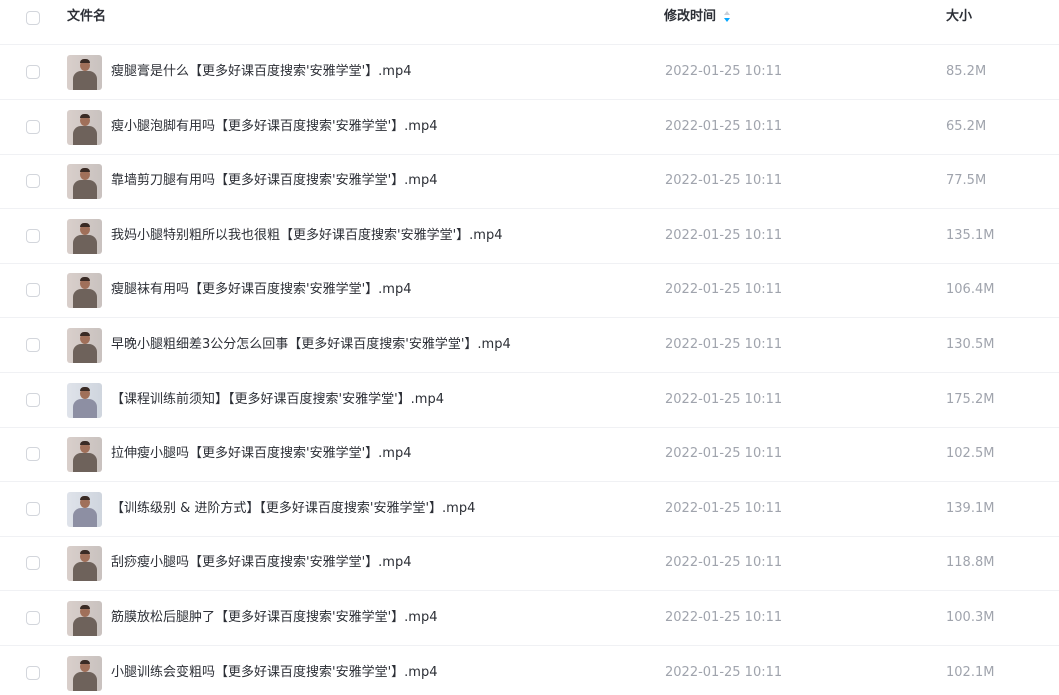  Describe the element at coordinates (970, 672) in the screenshot. I see `file-size: 102.1M` at that location.